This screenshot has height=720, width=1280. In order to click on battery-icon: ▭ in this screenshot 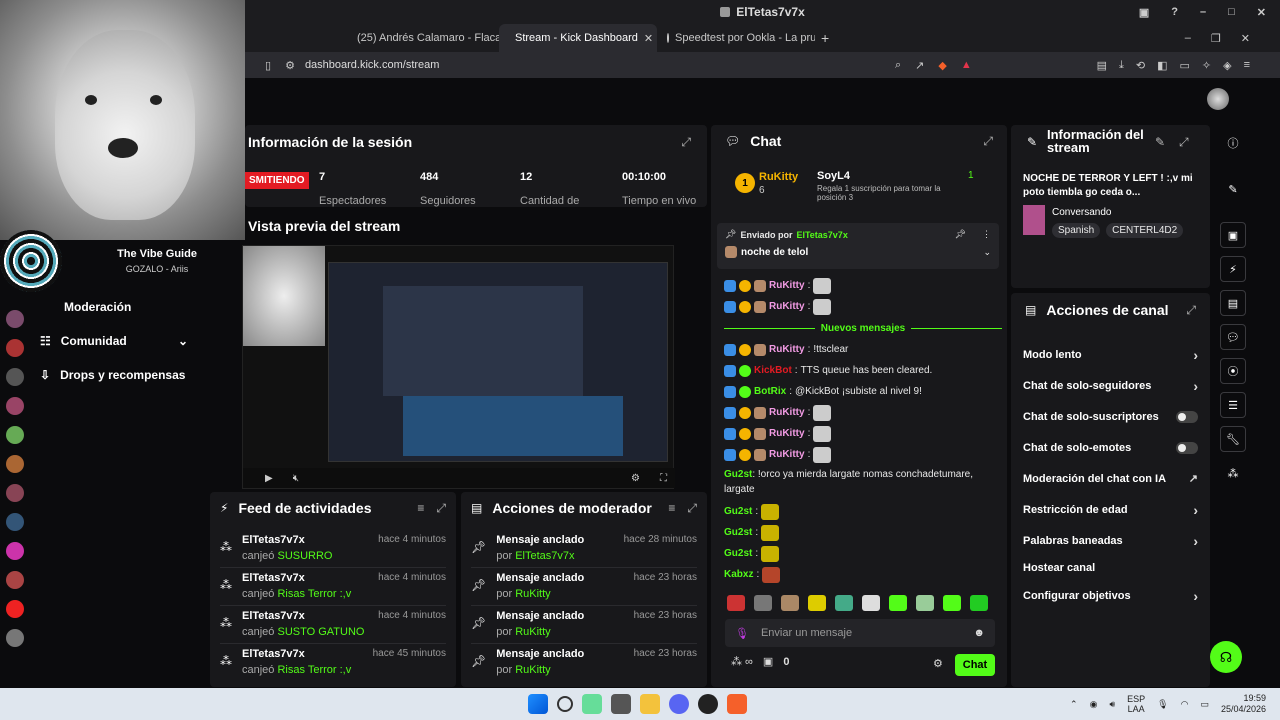, I will do `click(1204, 704)`.